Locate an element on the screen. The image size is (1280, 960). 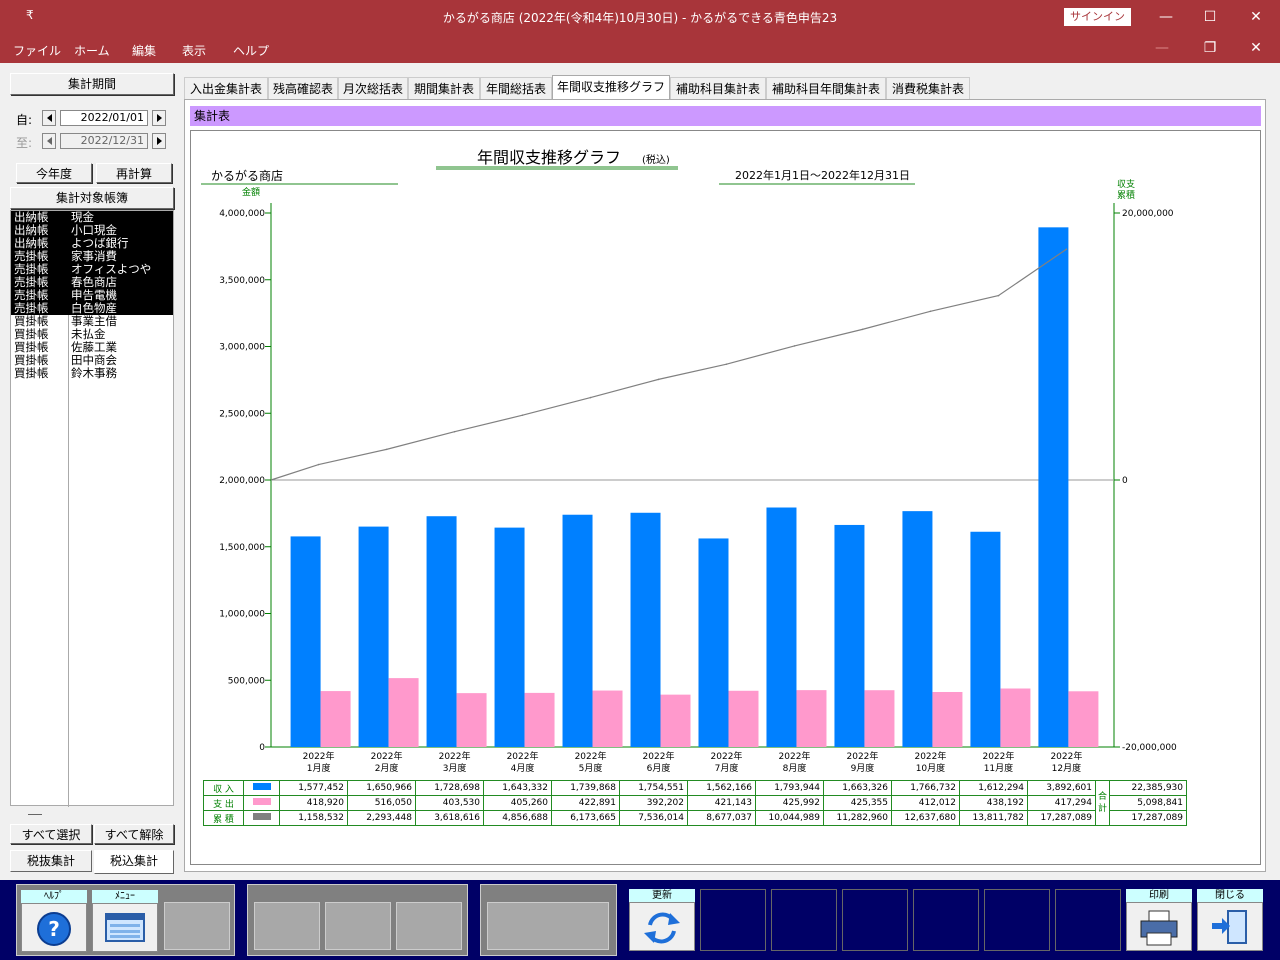
table-cell: 3,892,601 is located at coordinates (1061, 788).